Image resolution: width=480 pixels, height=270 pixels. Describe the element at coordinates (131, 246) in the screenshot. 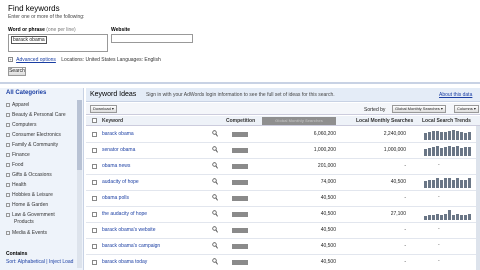

I see `keyword-link: barack obama's campaign` at that location.